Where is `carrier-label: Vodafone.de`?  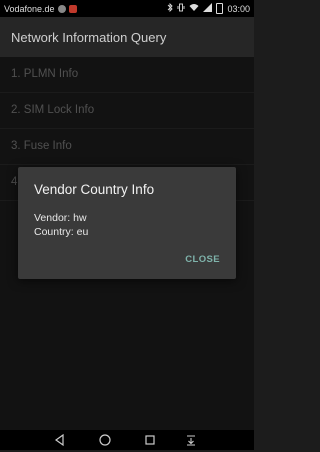 carrier-label: Vodafone.de is located at coordinates (29, 9).